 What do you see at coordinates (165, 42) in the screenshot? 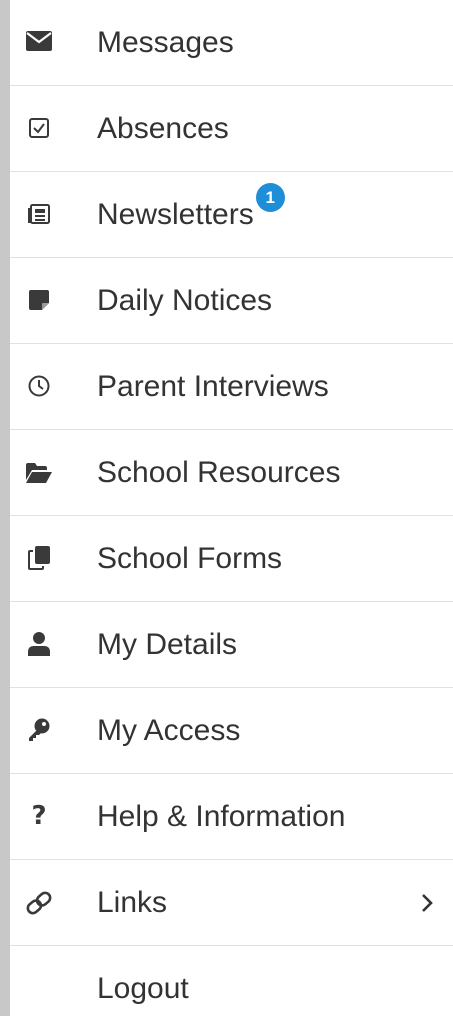
I see `menu-item-label: Messages` at bounding box center [165, 42].